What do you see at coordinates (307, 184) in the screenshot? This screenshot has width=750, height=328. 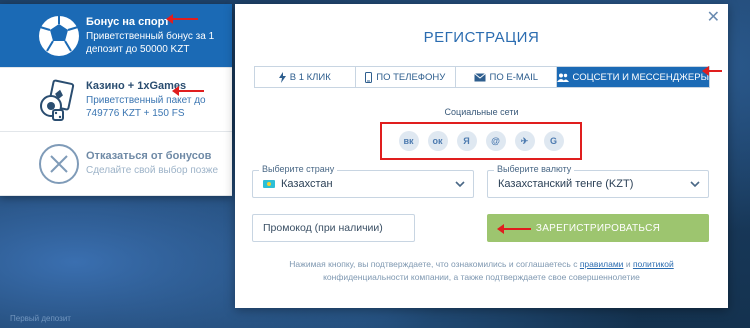 I see `country-value: Казахстан` at bounding box center [307, 184].